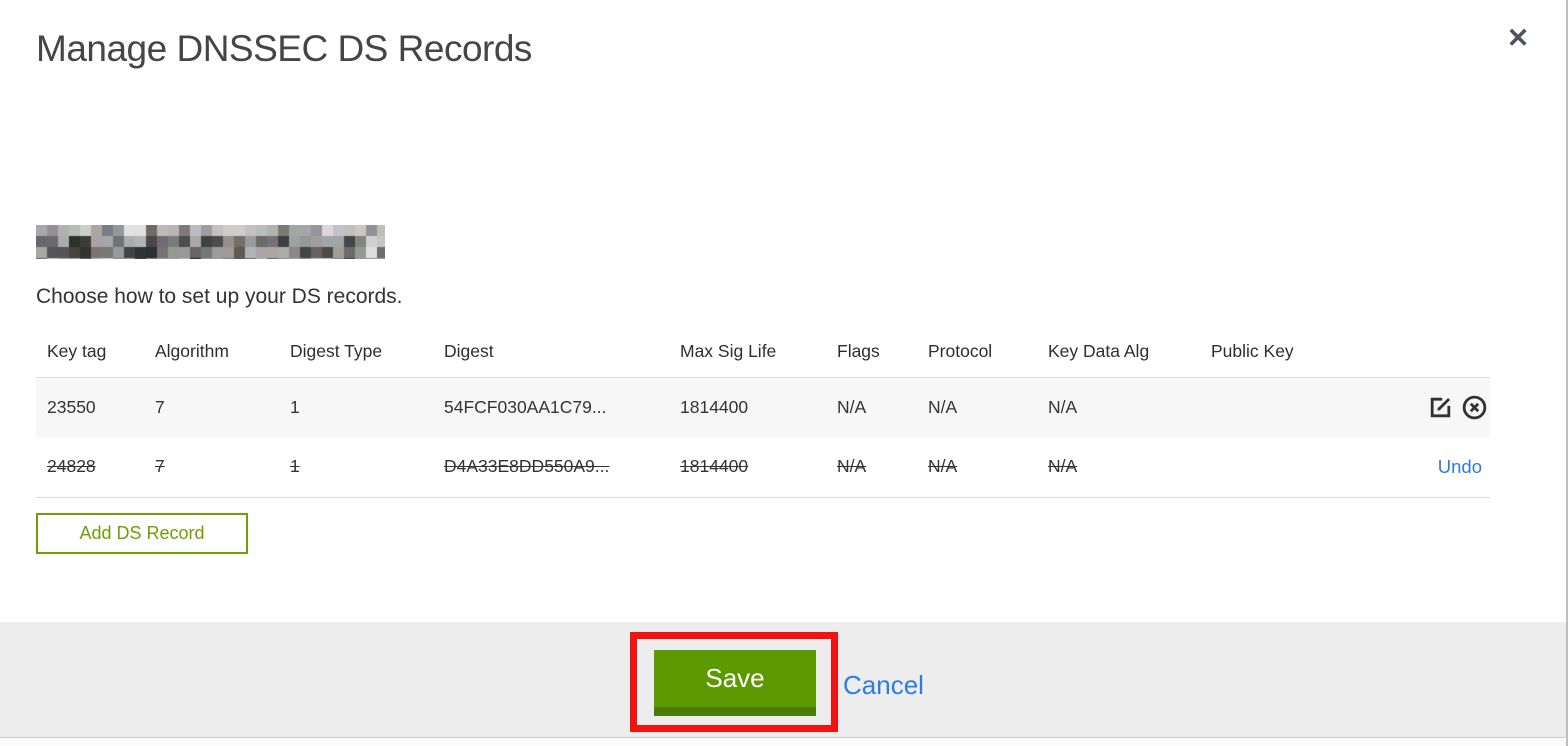 The height and width of the screenshot is (746, 1568). Describe the element at coordinates (728, 350) in the screenshot. I see `col-header-max-sig-life: Max Sig Life` at that location.